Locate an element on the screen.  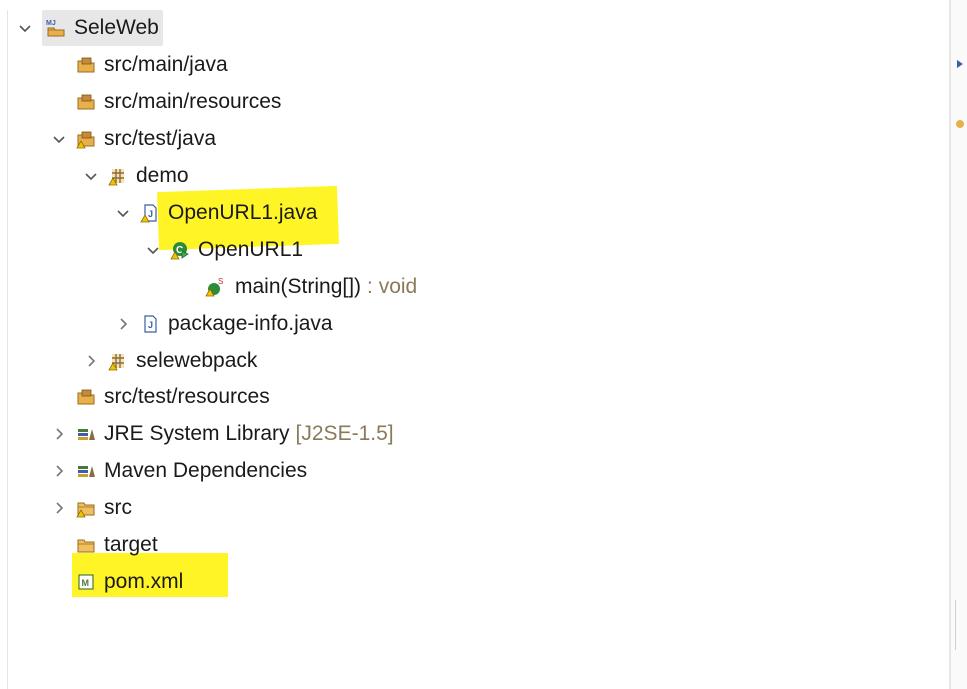
tree-item-target: target is located at coordinates (105, 545).